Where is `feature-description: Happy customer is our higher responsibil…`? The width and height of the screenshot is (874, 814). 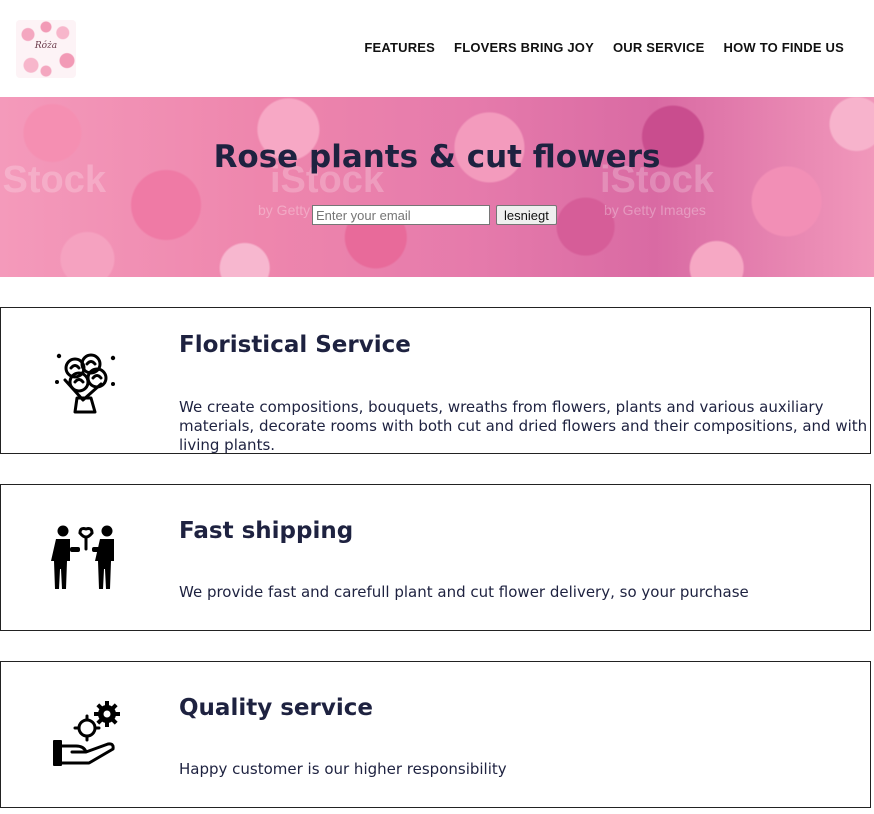
feature-description: Happy customer is our higher responsibil… is located at coordinates (343, 769).